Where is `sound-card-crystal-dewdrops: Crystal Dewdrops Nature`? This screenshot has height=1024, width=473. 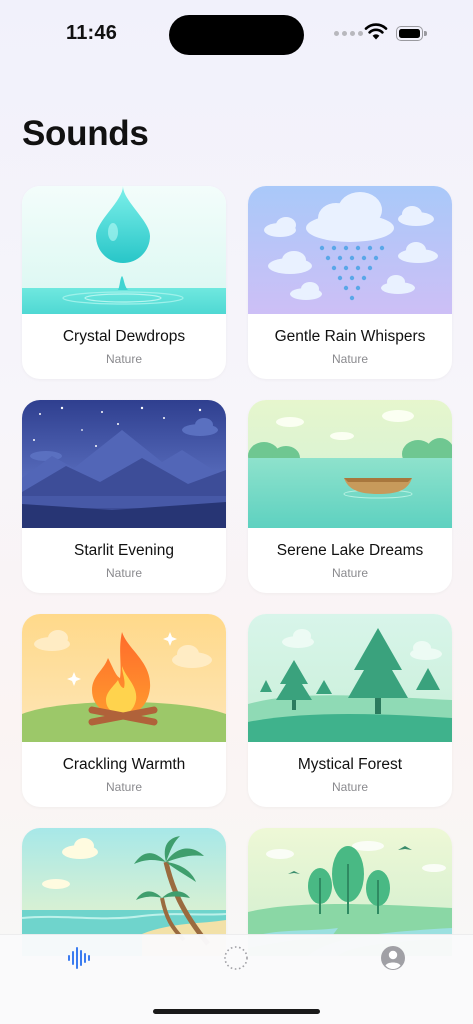 sound-card-crystal-dewdrops: Crystal Dewdrops Nature is located at coordinates (124, 282).